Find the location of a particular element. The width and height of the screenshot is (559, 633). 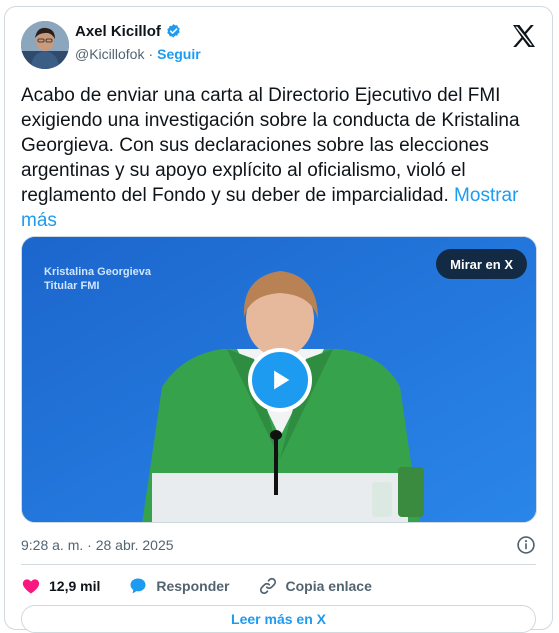

play-button is located at coordinates (280, 380).